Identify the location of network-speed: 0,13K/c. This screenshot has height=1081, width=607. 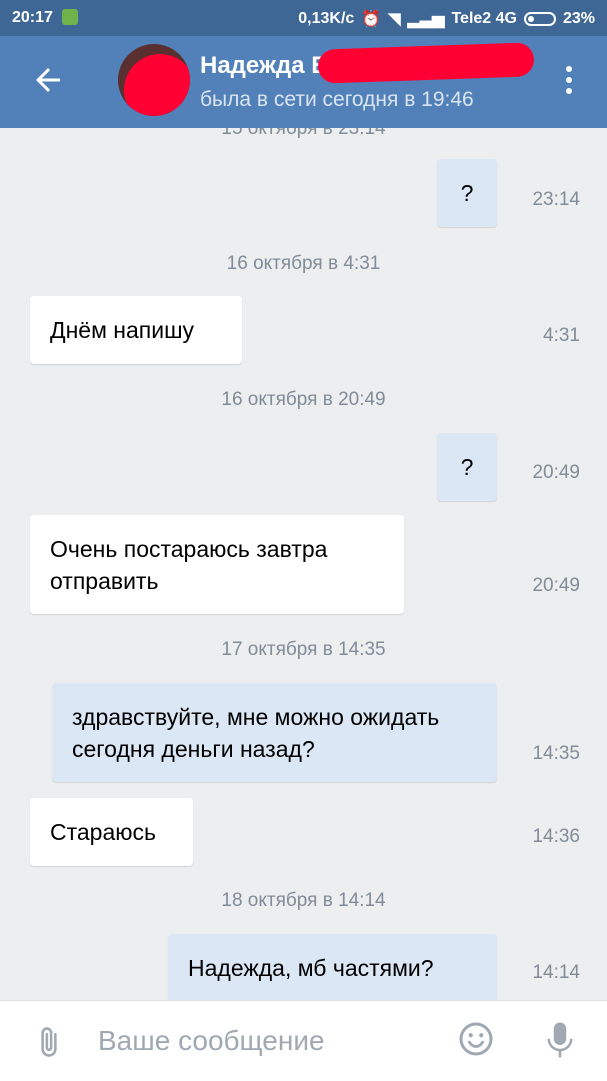
(326, 18).